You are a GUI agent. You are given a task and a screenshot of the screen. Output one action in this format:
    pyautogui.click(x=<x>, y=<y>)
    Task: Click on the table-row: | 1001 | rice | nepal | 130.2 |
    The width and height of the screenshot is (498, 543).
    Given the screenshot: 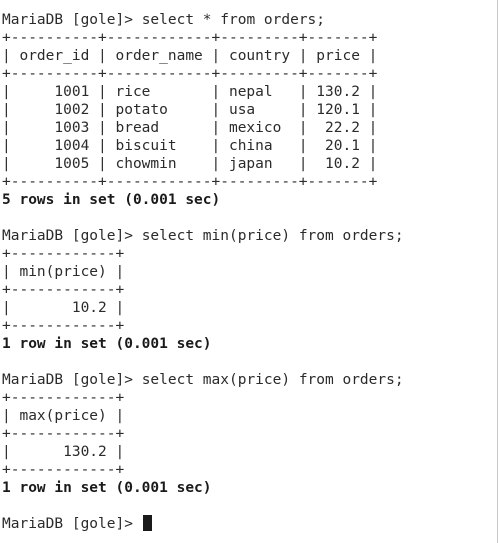 What is the action you would take?
    pyautogui.click(x=190, y=92)
    